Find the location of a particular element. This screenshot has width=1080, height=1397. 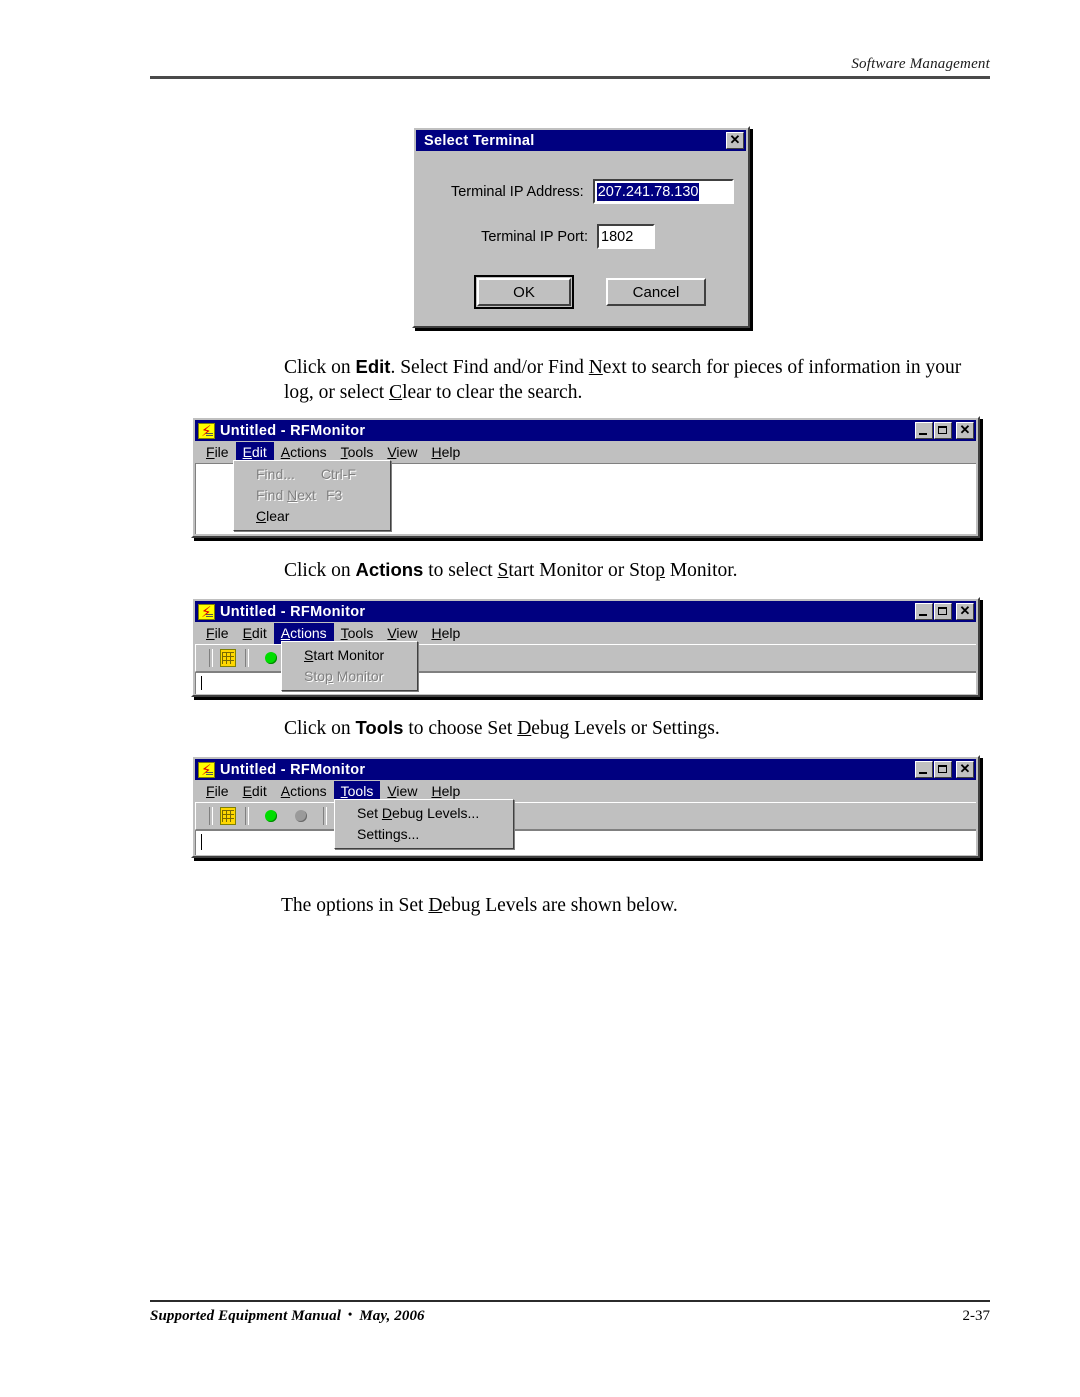

window-title-buttons-tools: ✕ is located at coordinates (944, 769).